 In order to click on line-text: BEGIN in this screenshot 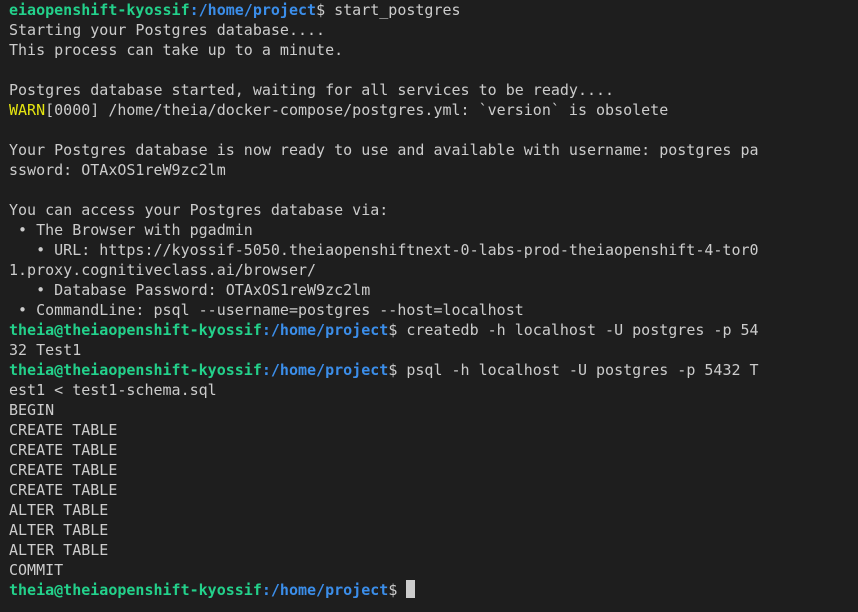, I will do `click(32, 410)`.